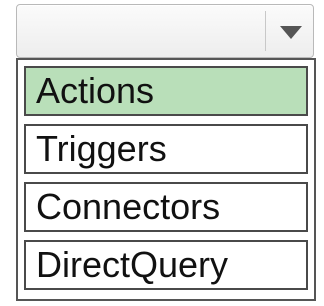  I want to click on dropdown-option-triggers: Triggers, so click(166, 149).